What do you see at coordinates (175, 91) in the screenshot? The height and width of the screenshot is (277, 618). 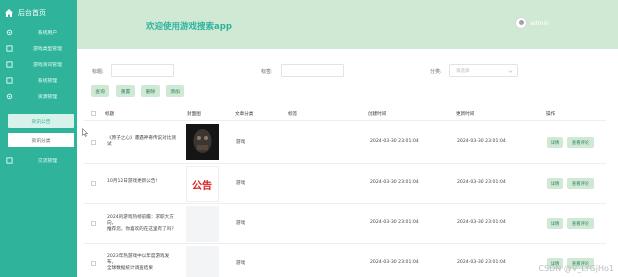 I see `add-button: 添加` at bounding box center [175, 91].